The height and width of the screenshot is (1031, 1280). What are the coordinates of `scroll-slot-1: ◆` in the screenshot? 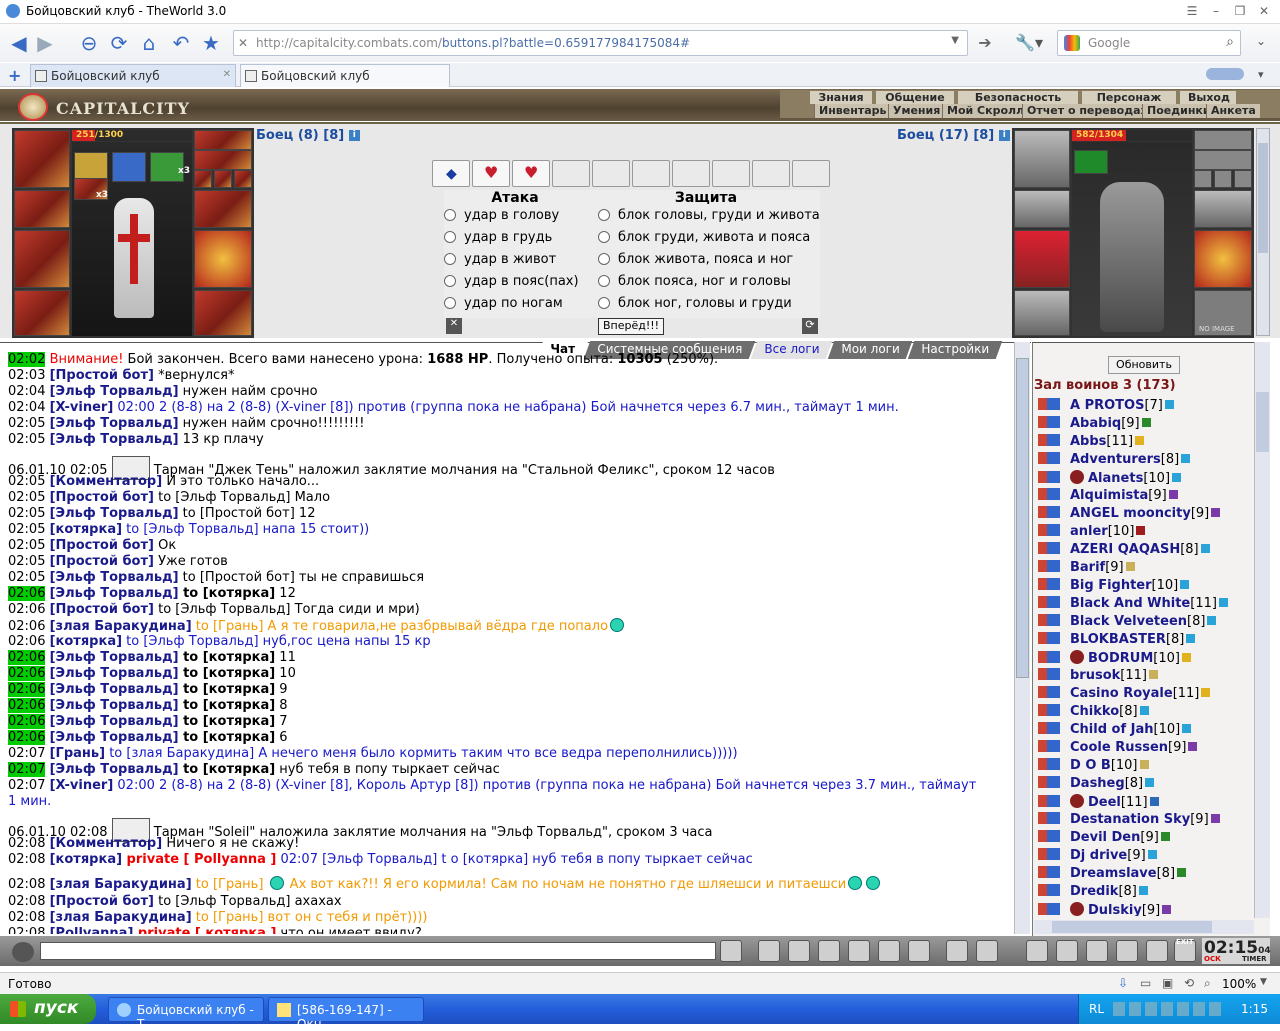 It's located at (451, 173).